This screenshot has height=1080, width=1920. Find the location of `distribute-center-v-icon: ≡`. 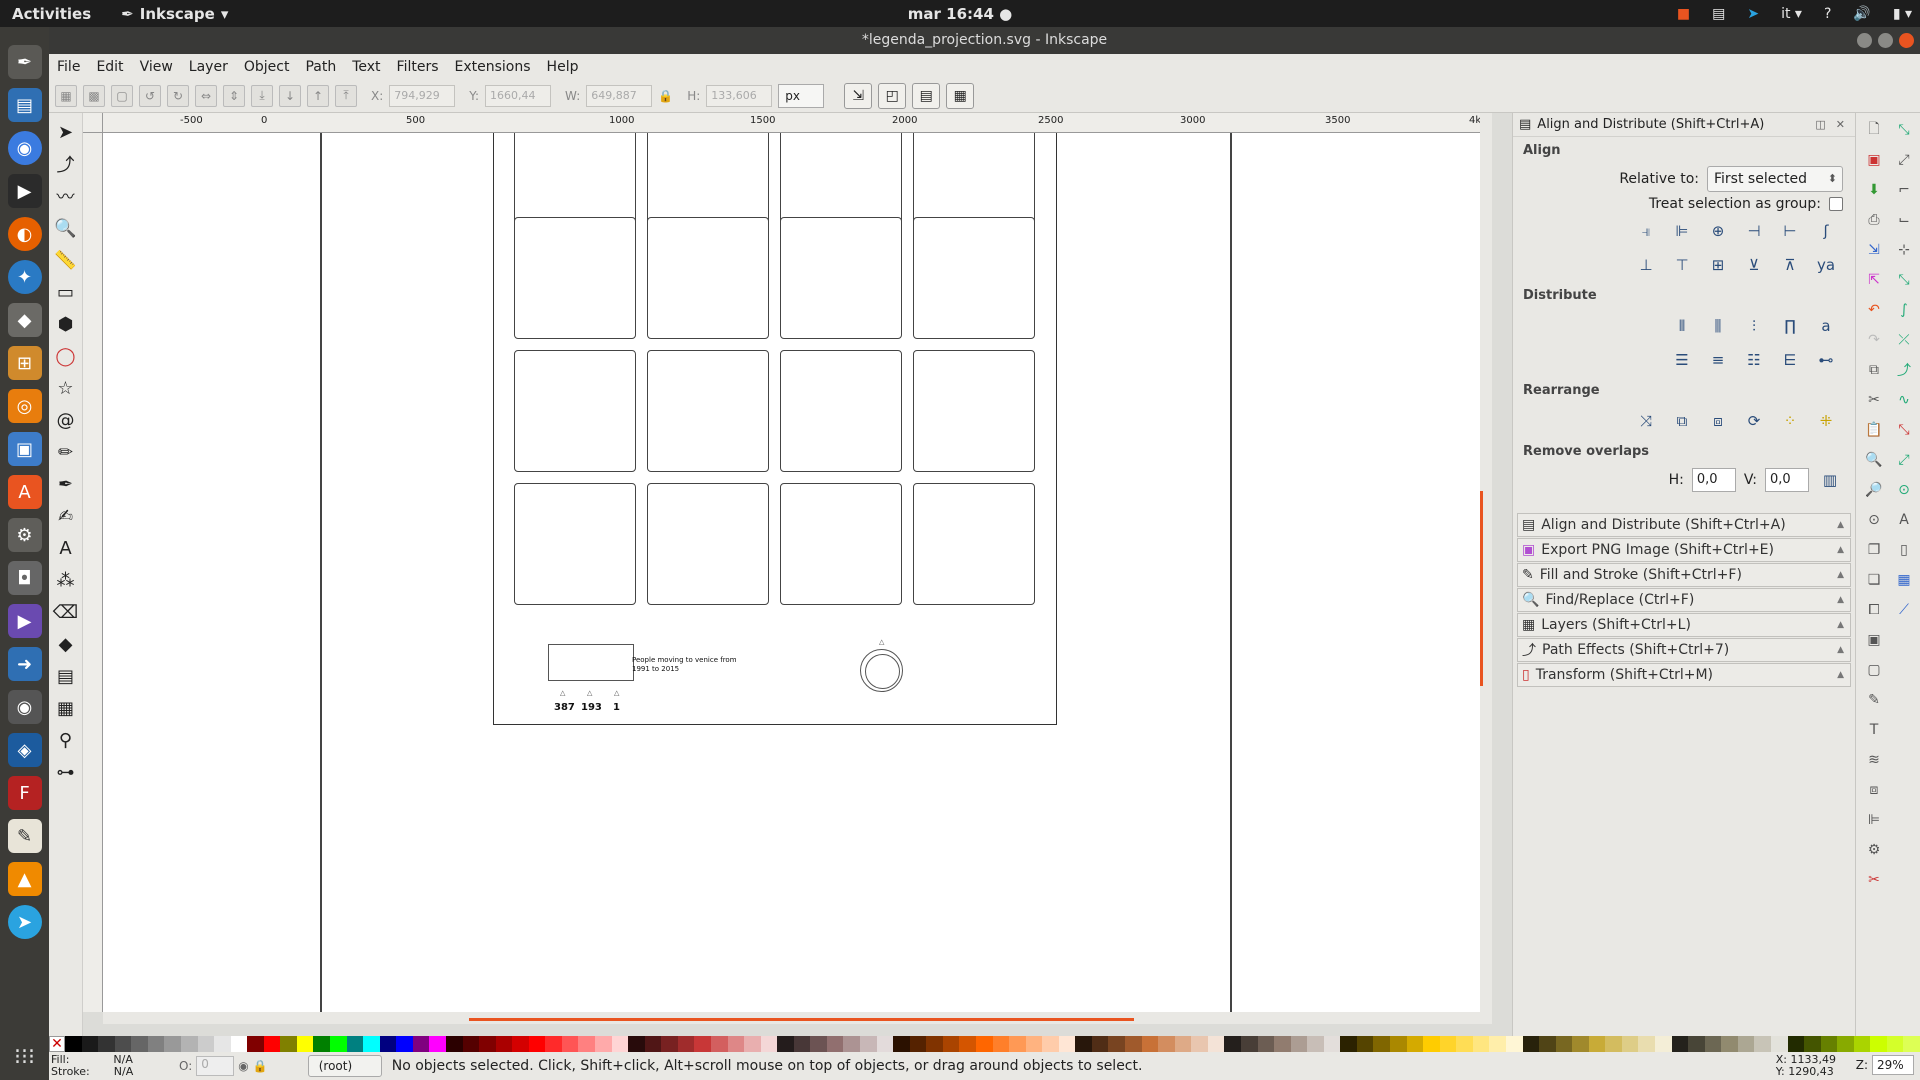

distribute-center-v-icon: ≡ is located at coordinates (1718, 360).